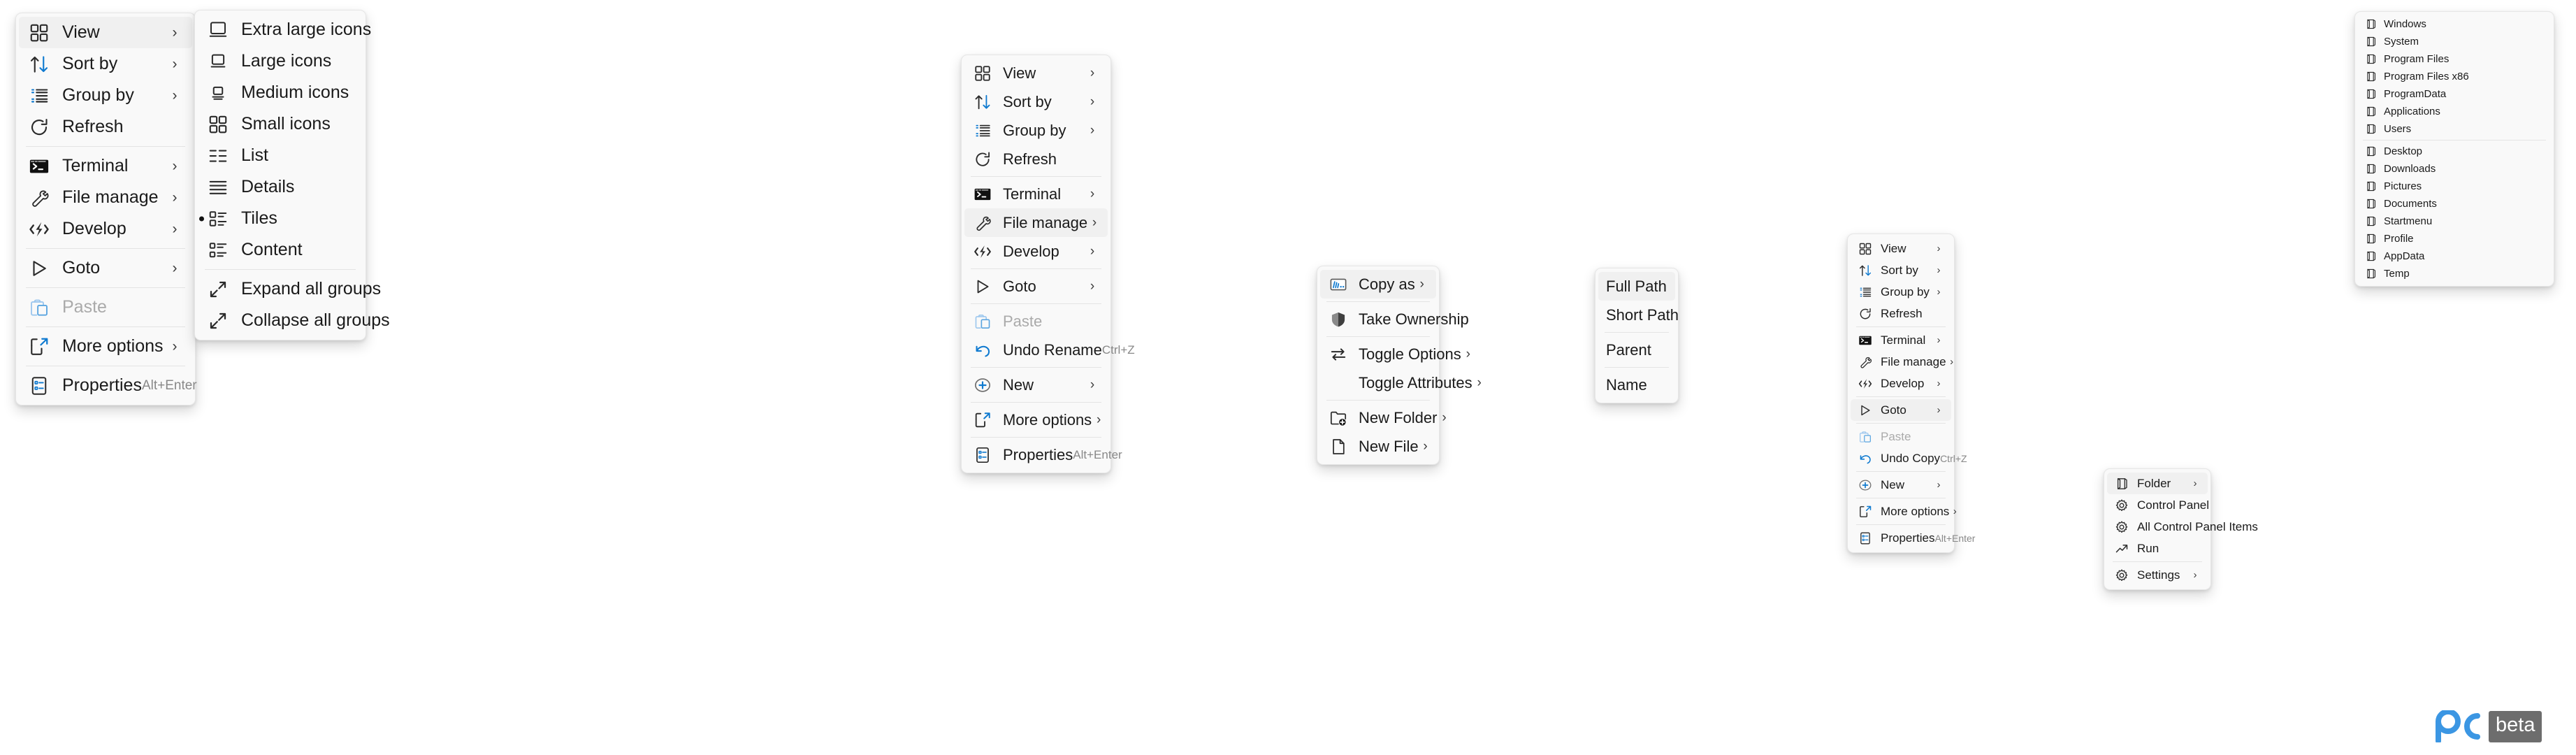 The height and width of the screenshot is (755, 2576). What do you see at coordinates (2454, 94) in the screenshot?
I see `menu-item-programdata: ProgramData` at bounding box center [2454, 94].